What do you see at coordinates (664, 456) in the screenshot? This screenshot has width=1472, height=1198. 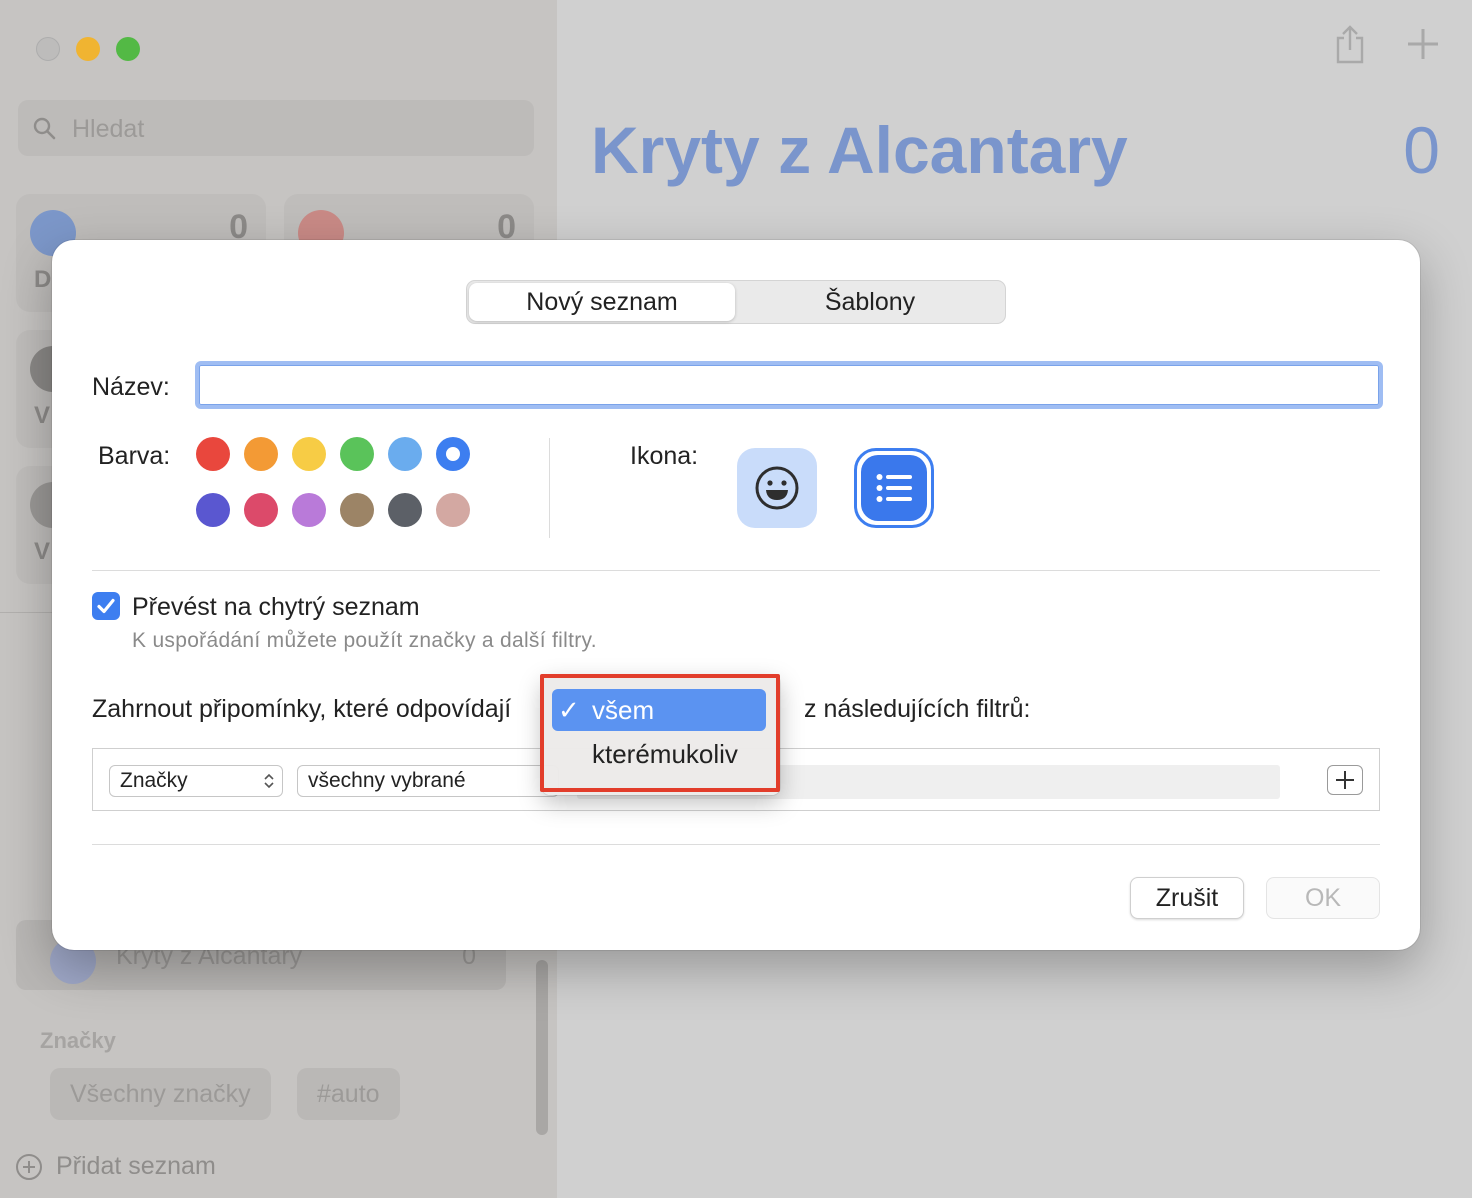 I see `icon-label: Ikona:` at bounding box center [664, 456].